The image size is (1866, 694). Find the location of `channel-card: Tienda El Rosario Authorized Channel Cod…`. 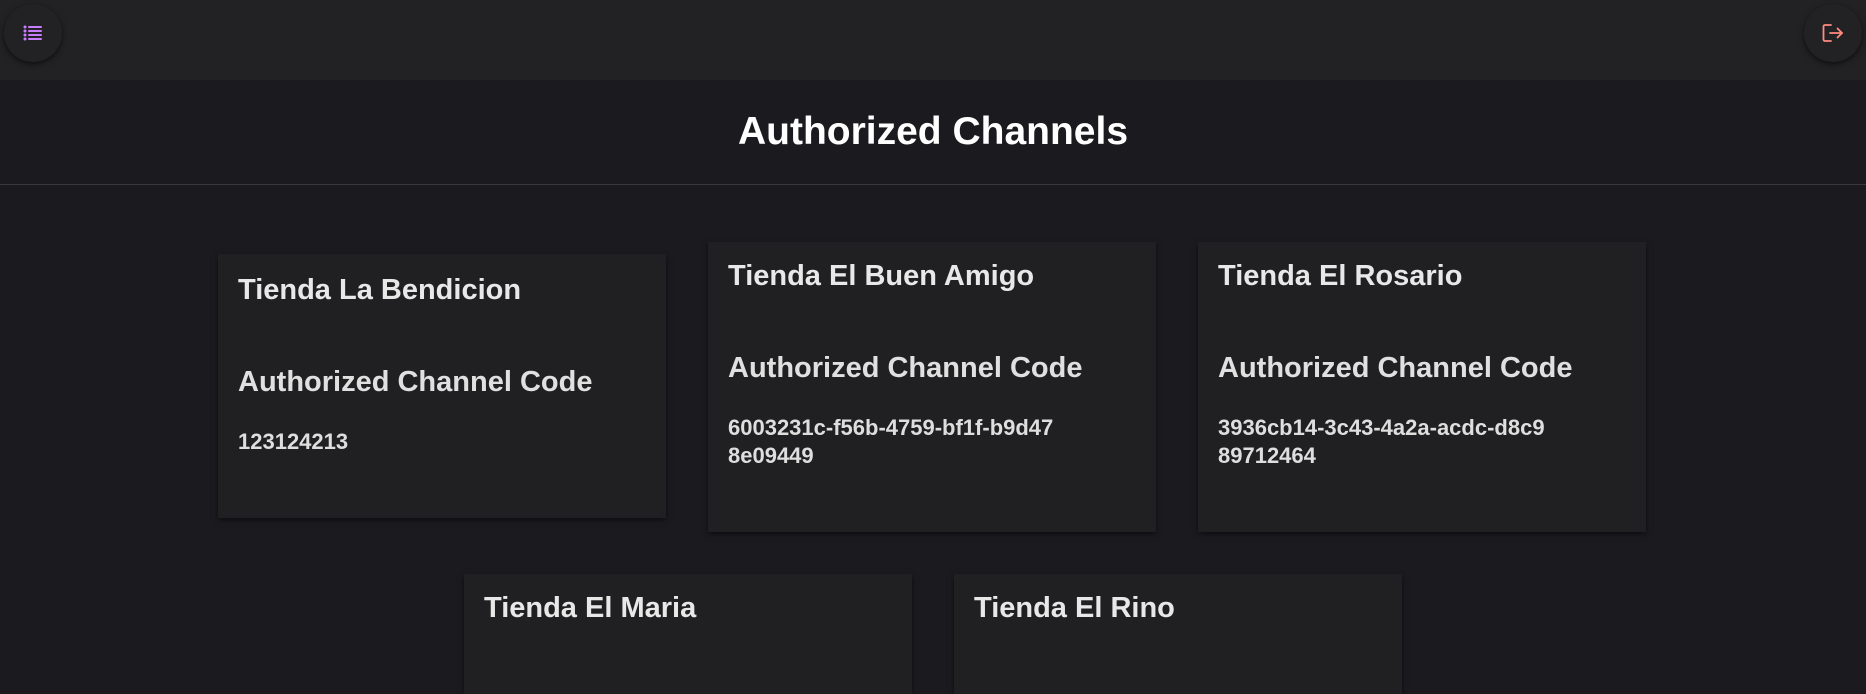

channel-card: Tienda El Rosario Authorized Channel Cod… is located at coordinates (1422, 387).